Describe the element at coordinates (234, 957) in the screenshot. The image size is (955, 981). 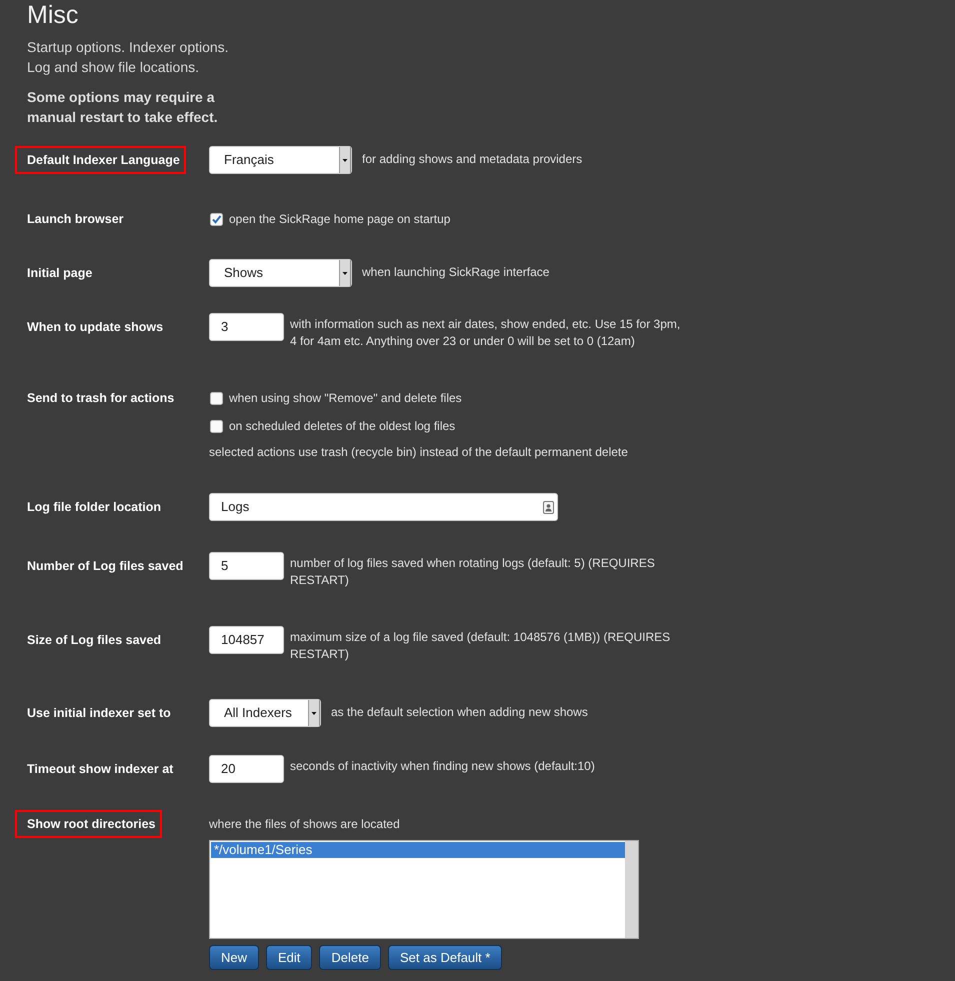
I see `action-button: New` at that location.